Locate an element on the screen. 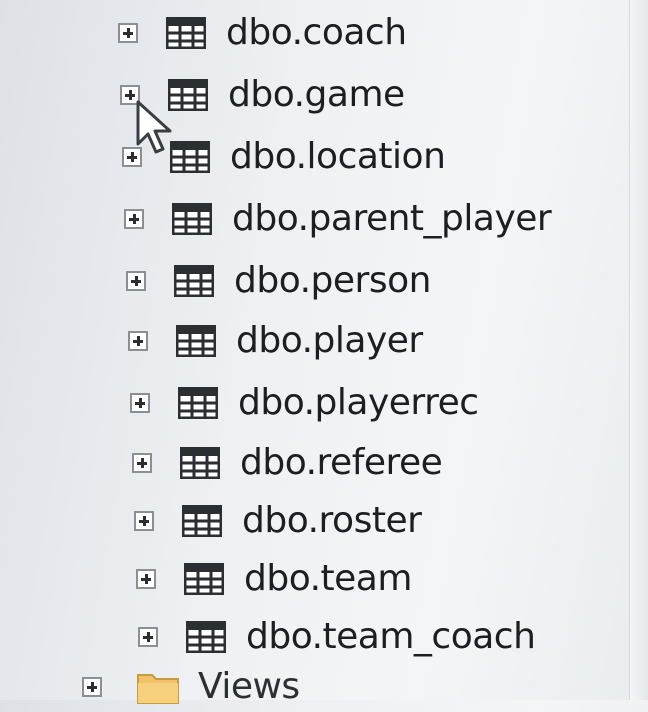 This screenshot has height=712, width=648. tree-item-label: dbo.game is located at coordinates (316, 94).